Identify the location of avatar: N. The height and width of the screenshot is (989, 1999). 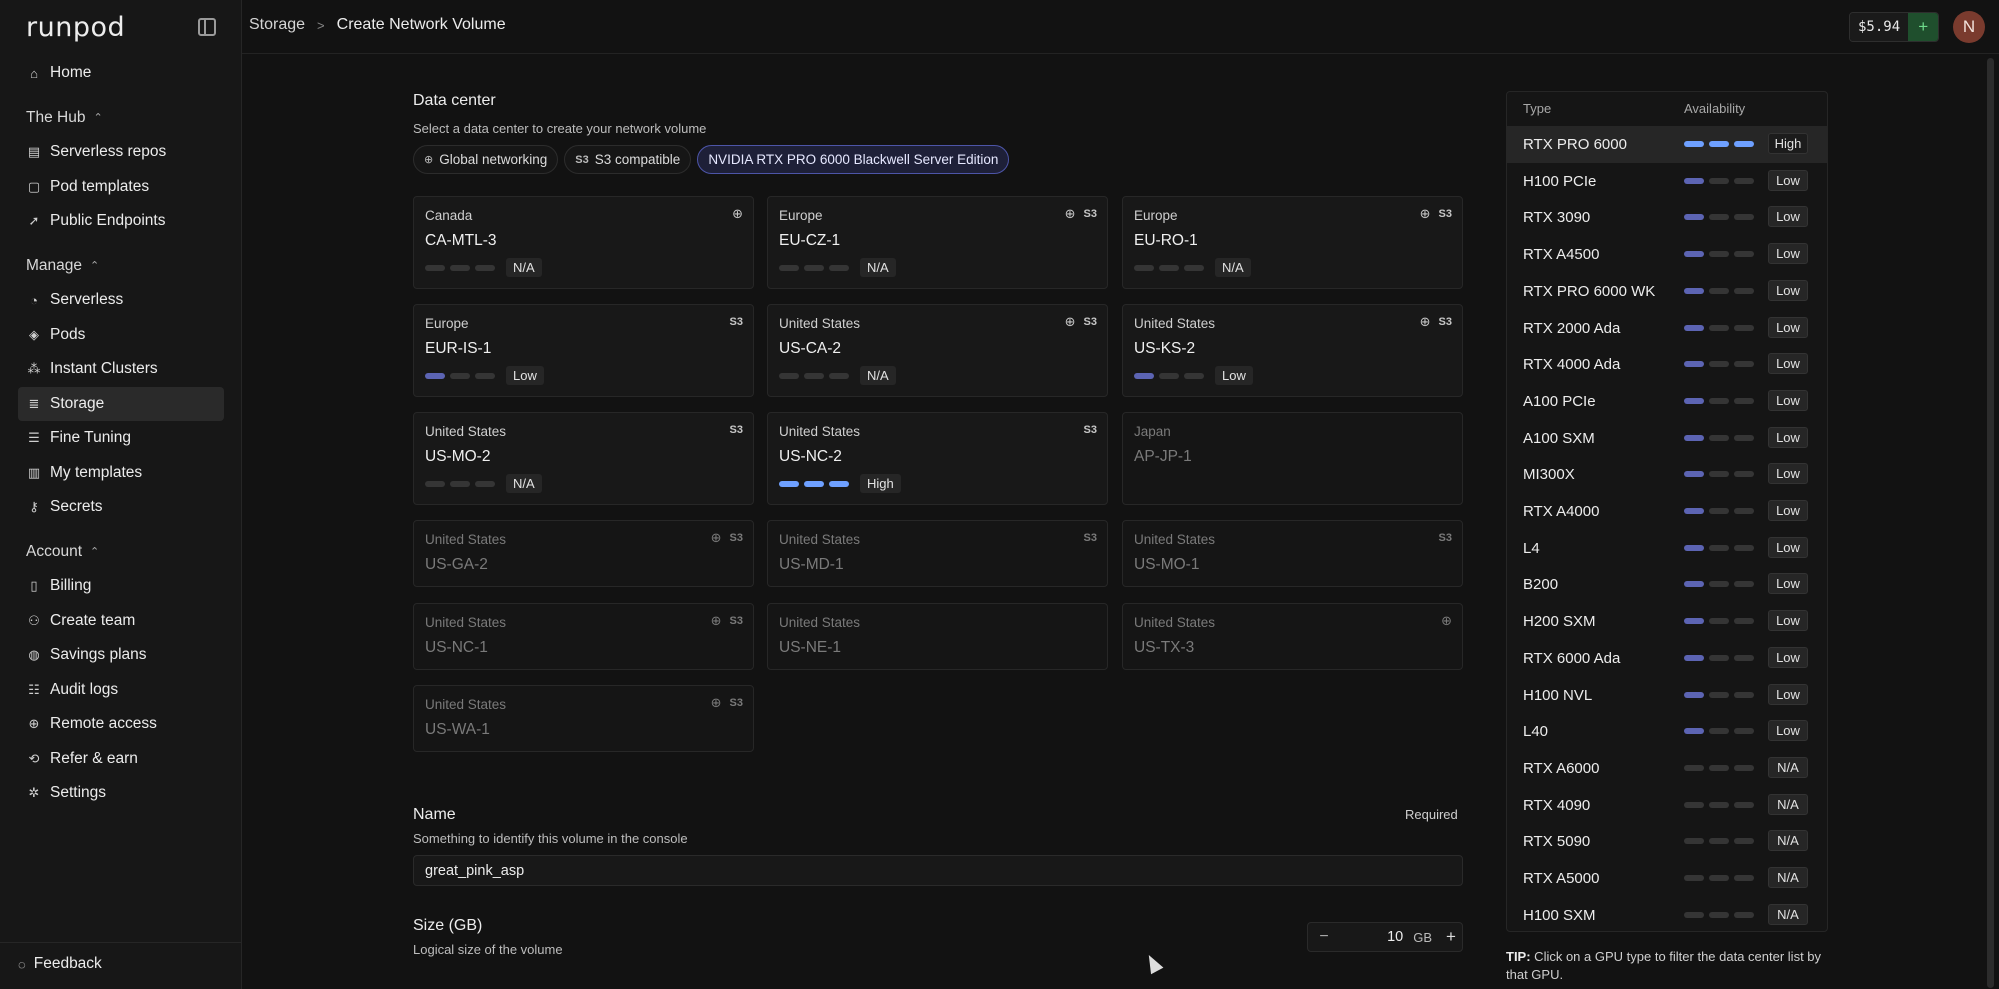
(1969, 27).